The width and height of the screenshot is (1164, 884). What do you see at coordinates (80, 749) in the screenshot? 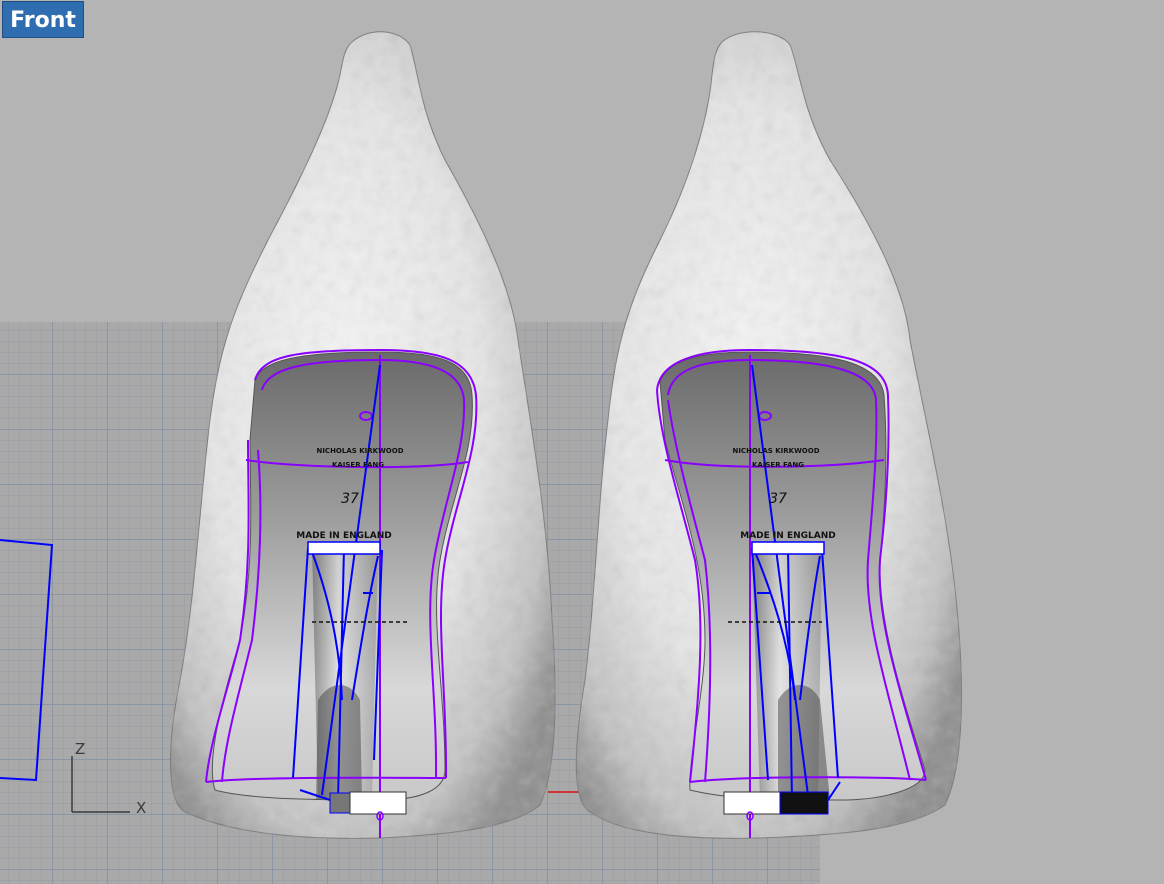
I see `axis-z-label: Z` at bounding box center [80, 749].